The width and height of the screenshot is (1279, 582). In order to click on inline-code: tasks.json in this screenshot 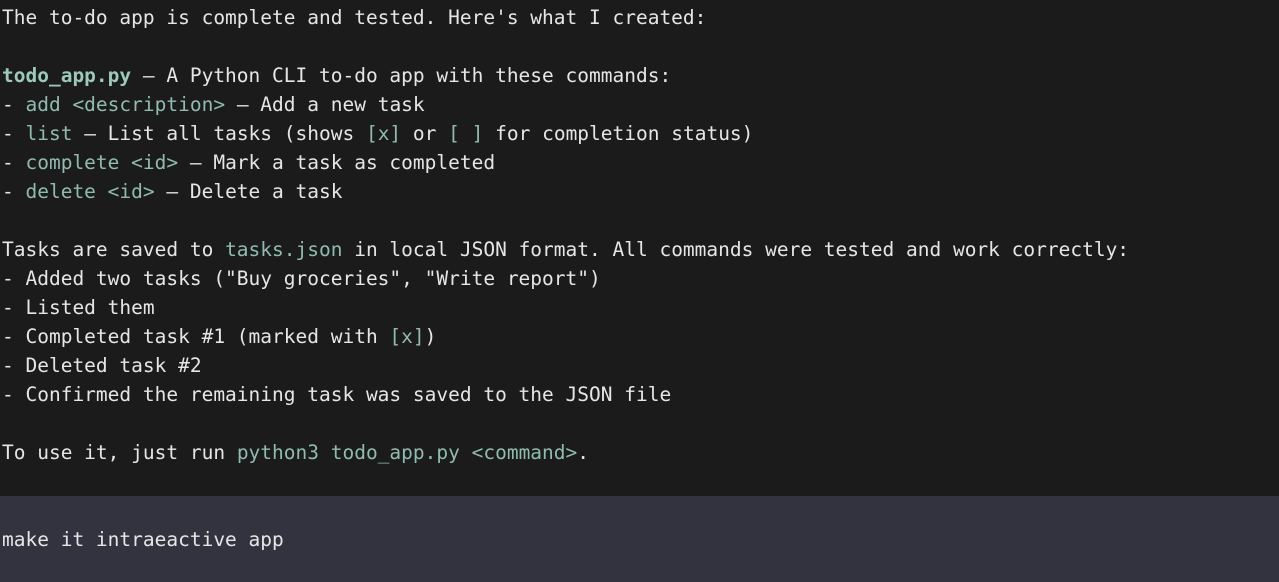, I will do `click(284, 249)`.